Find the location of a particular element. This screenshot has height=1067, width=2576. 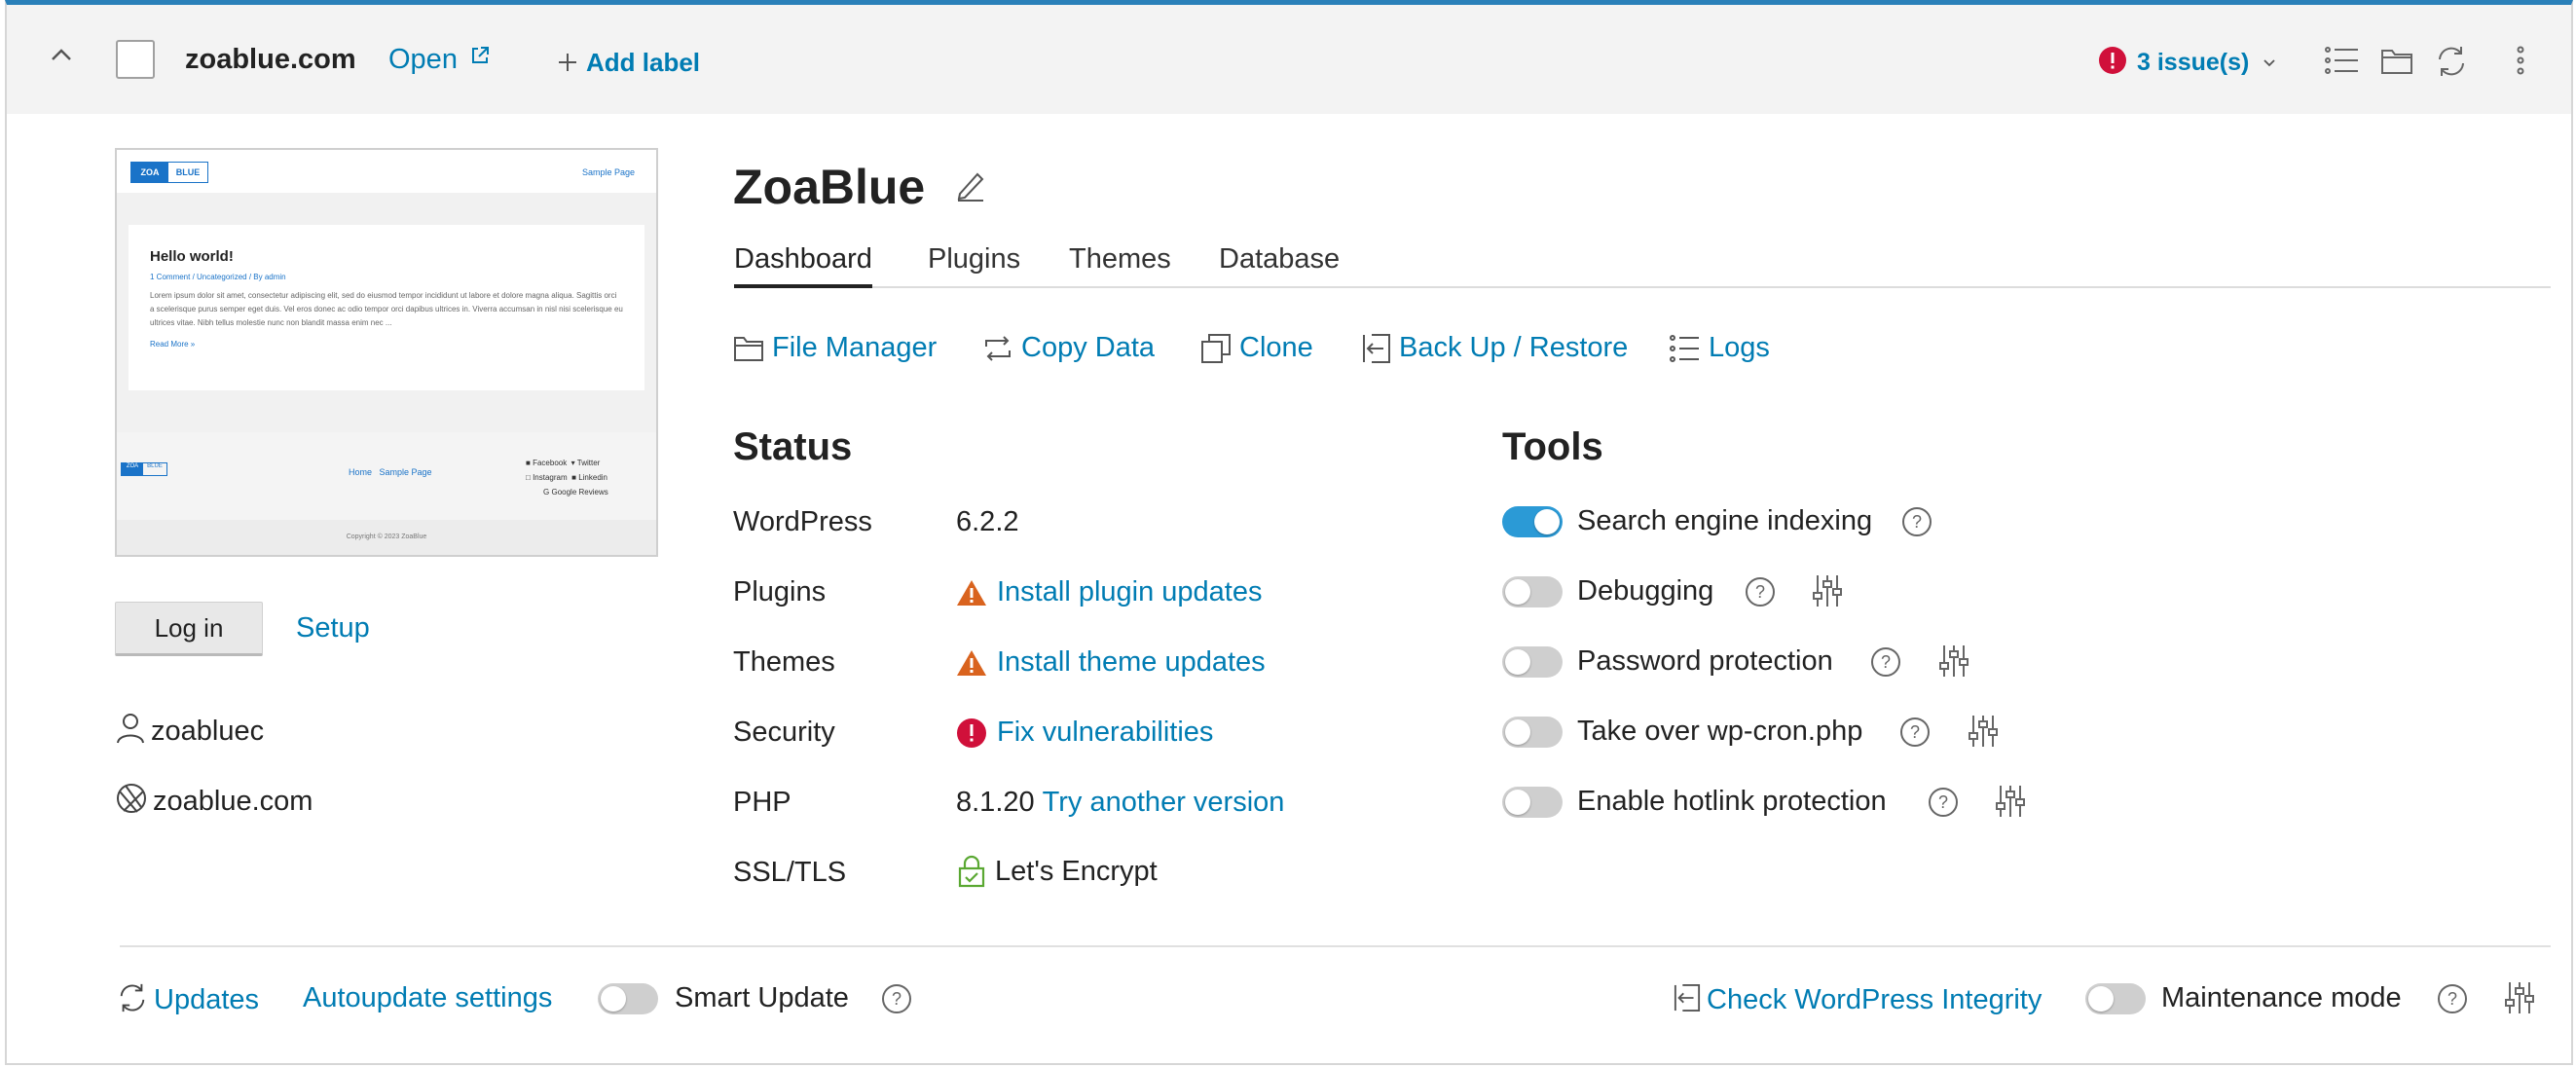

hotlink-protection-toggle is located at coordinates (1532, 802).